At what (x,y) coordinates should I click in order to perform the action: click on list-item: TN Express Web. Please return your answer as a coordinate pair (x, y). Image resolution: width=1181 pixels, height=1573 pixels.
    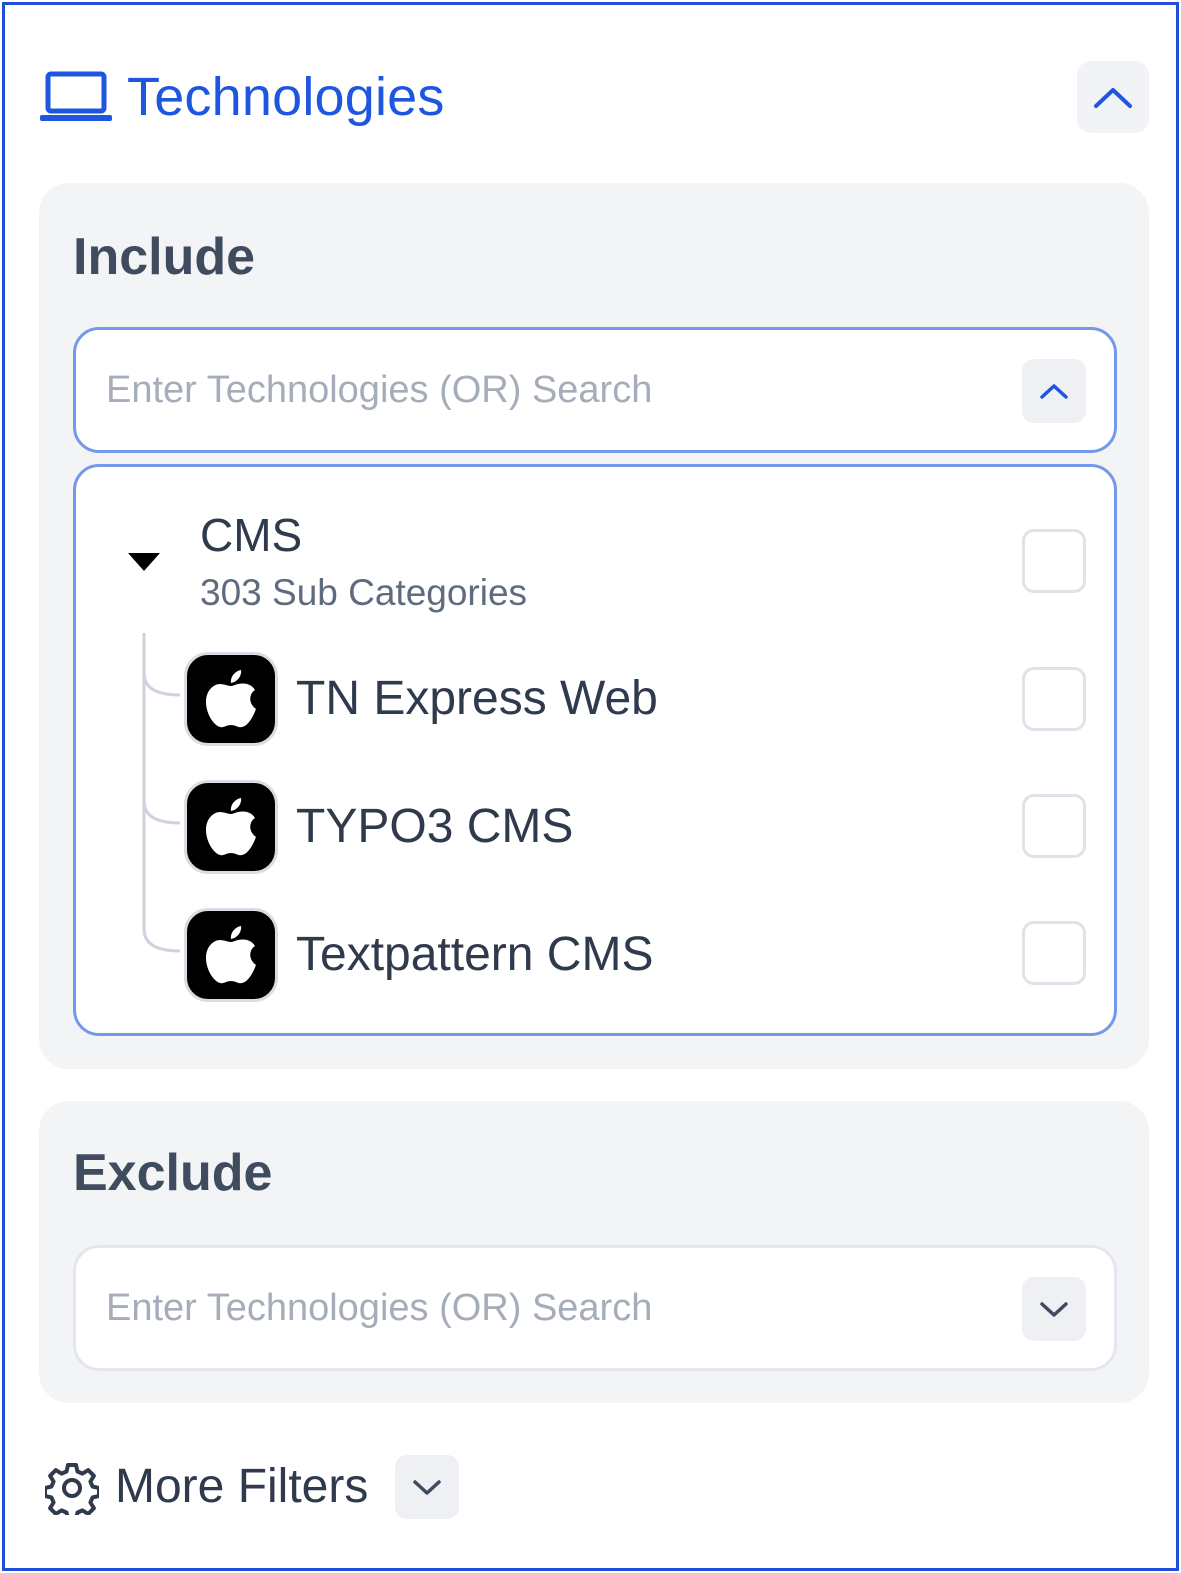
    Looking at the image, I should click on (634, 700).